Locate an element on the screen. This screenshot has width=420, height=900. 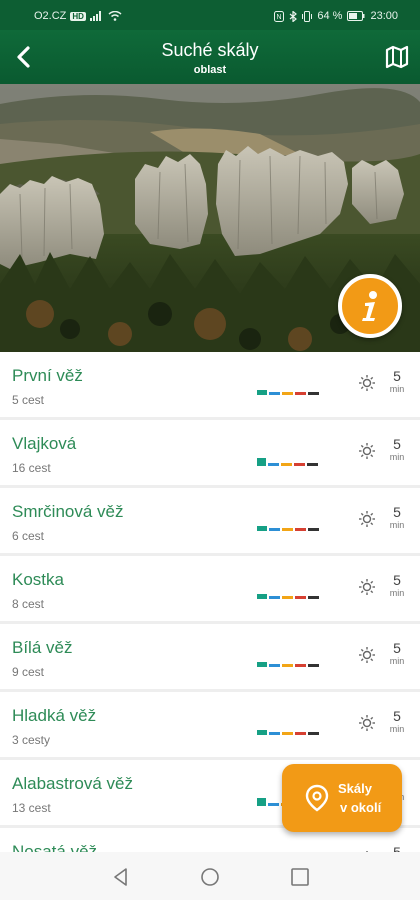
route-count: 3 cesty is located at coordinates (31, 740).